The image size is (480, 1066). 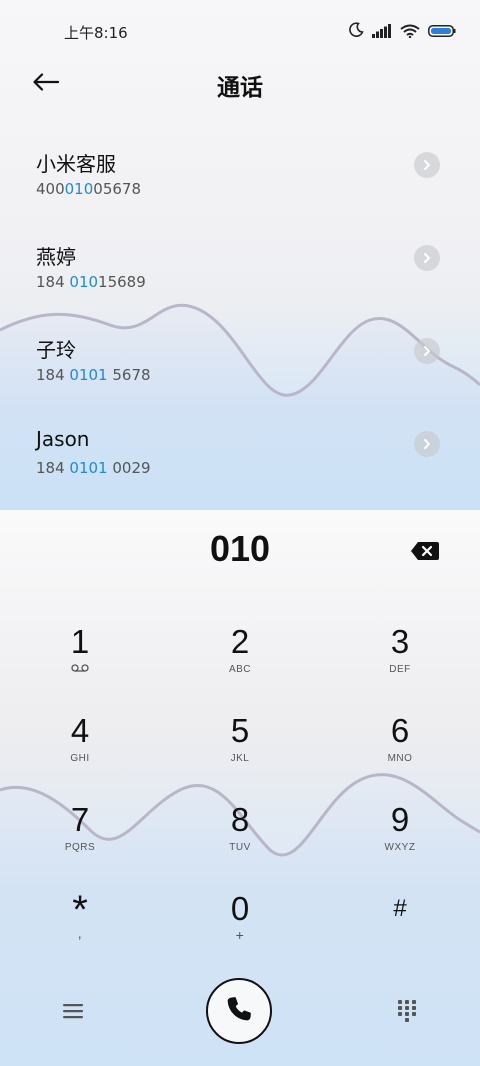 I want to click on voicemail-icon, so click(x=80, y=669).